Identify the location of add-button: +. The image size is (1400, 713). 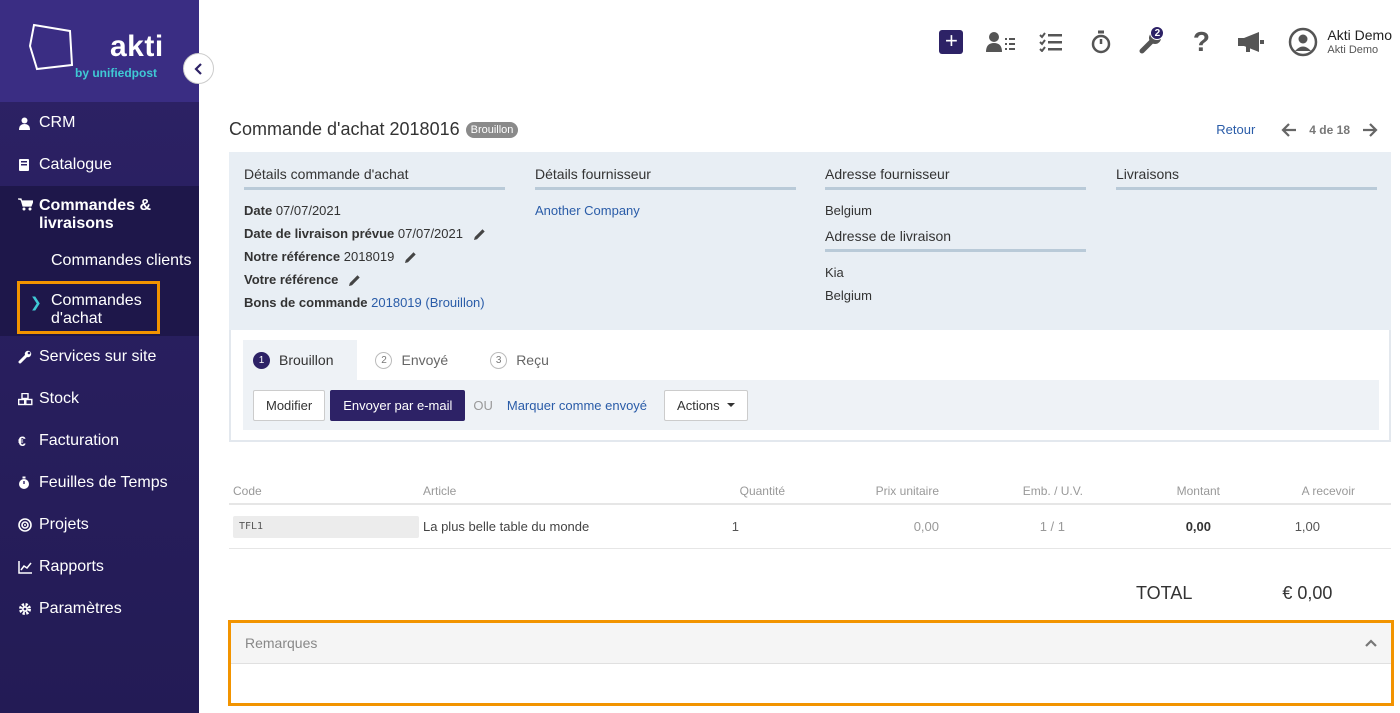
(951, 42).